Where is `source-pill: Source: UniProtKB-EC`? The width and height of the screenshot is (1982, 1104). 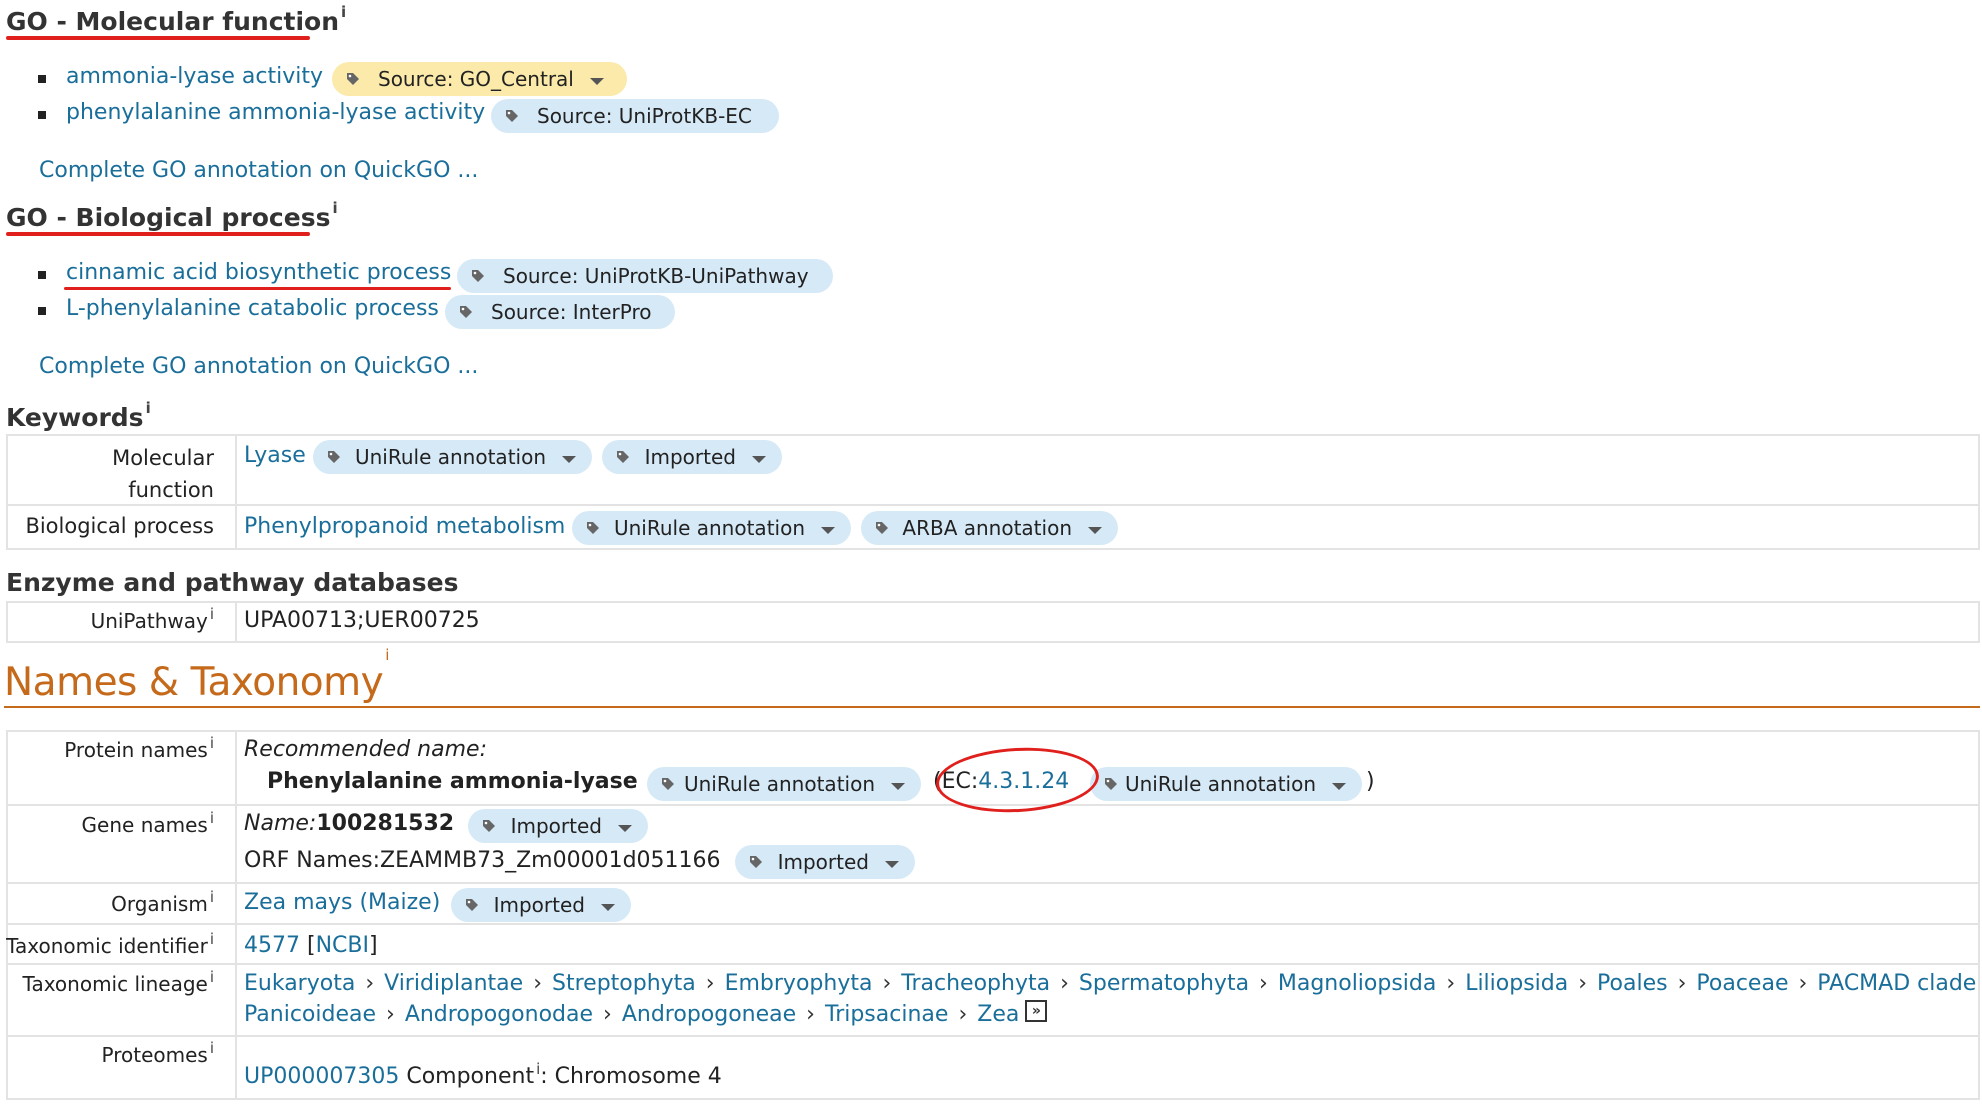 source-pill: Source: UniProtKB-EC is located at coordinates (635, 116).